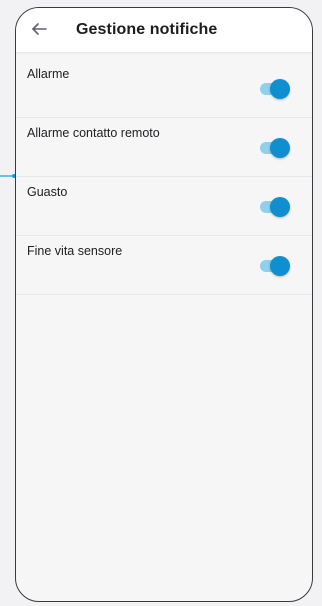  Describe the element at coordinates (164, 206) in the screenshot. I see `setting-row-guasto: Guasto` at that location.